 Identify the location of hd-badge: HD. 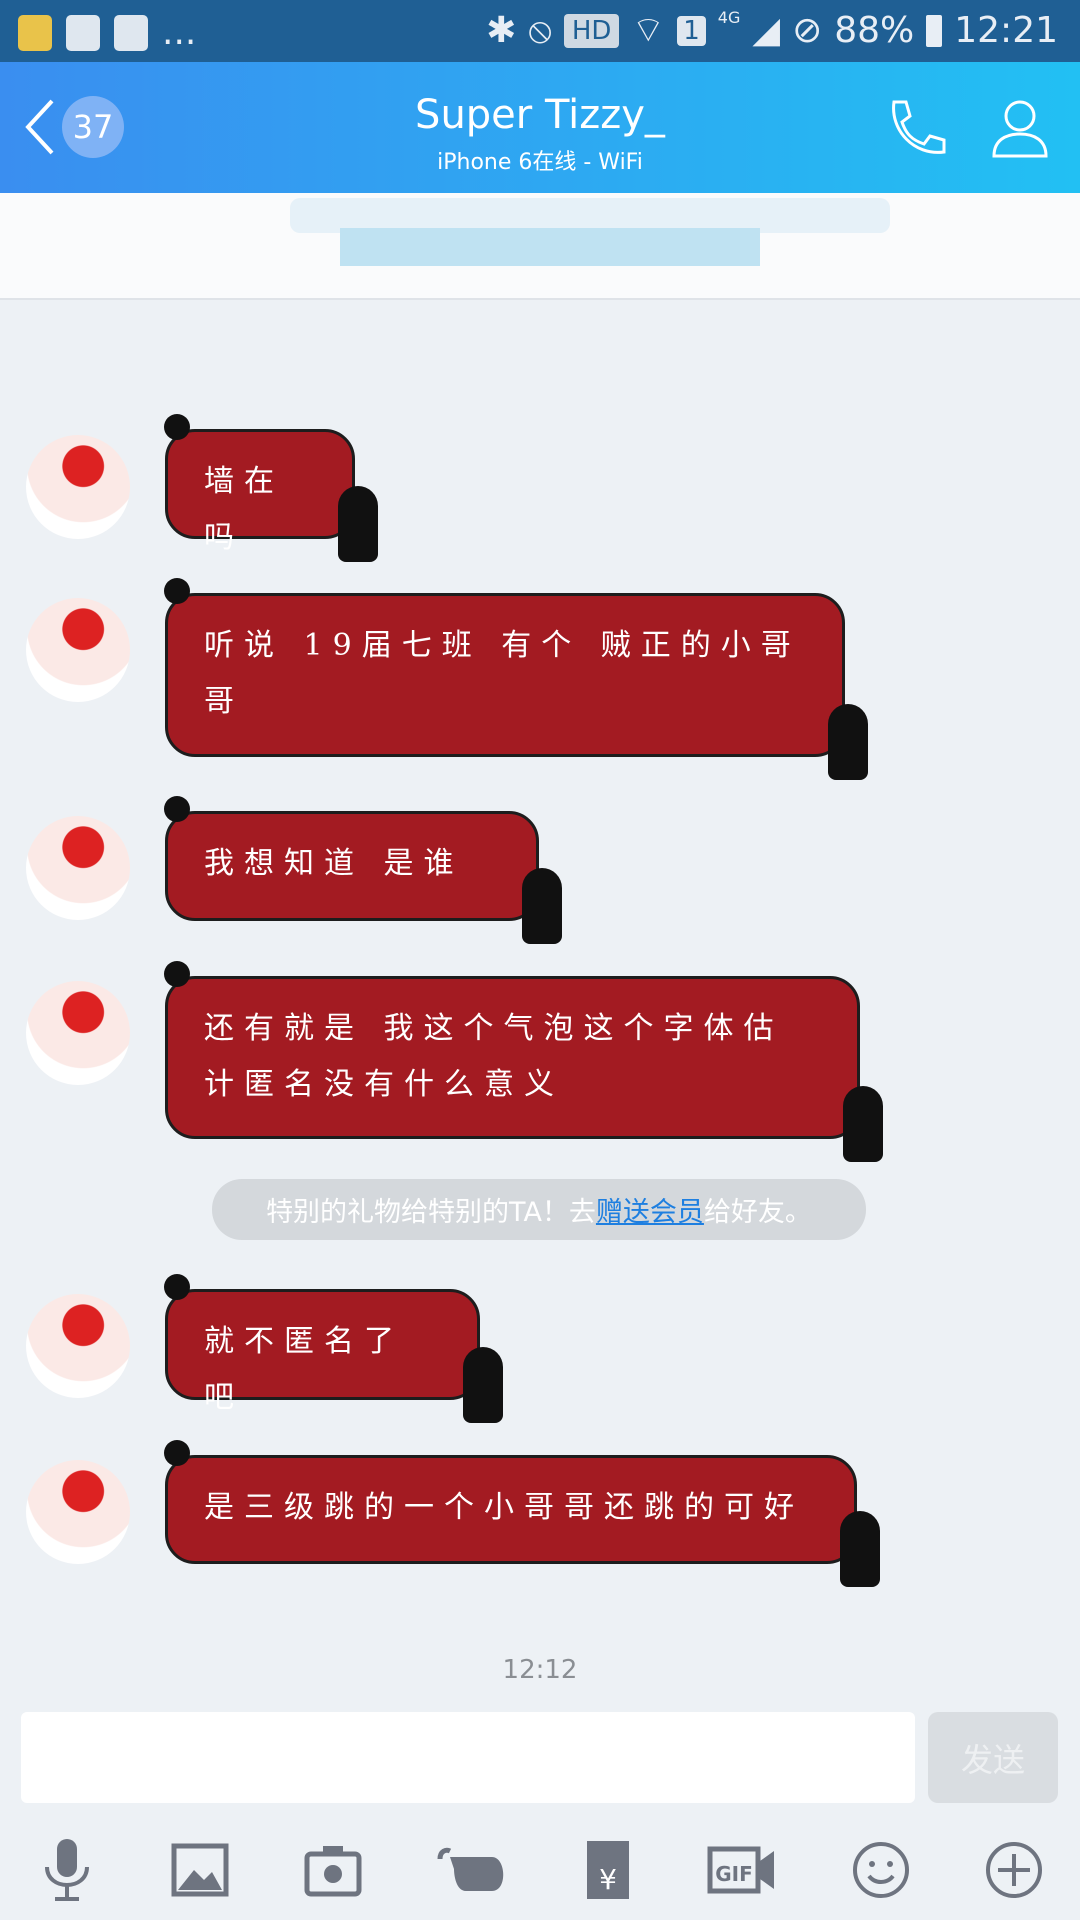
(591, 30).